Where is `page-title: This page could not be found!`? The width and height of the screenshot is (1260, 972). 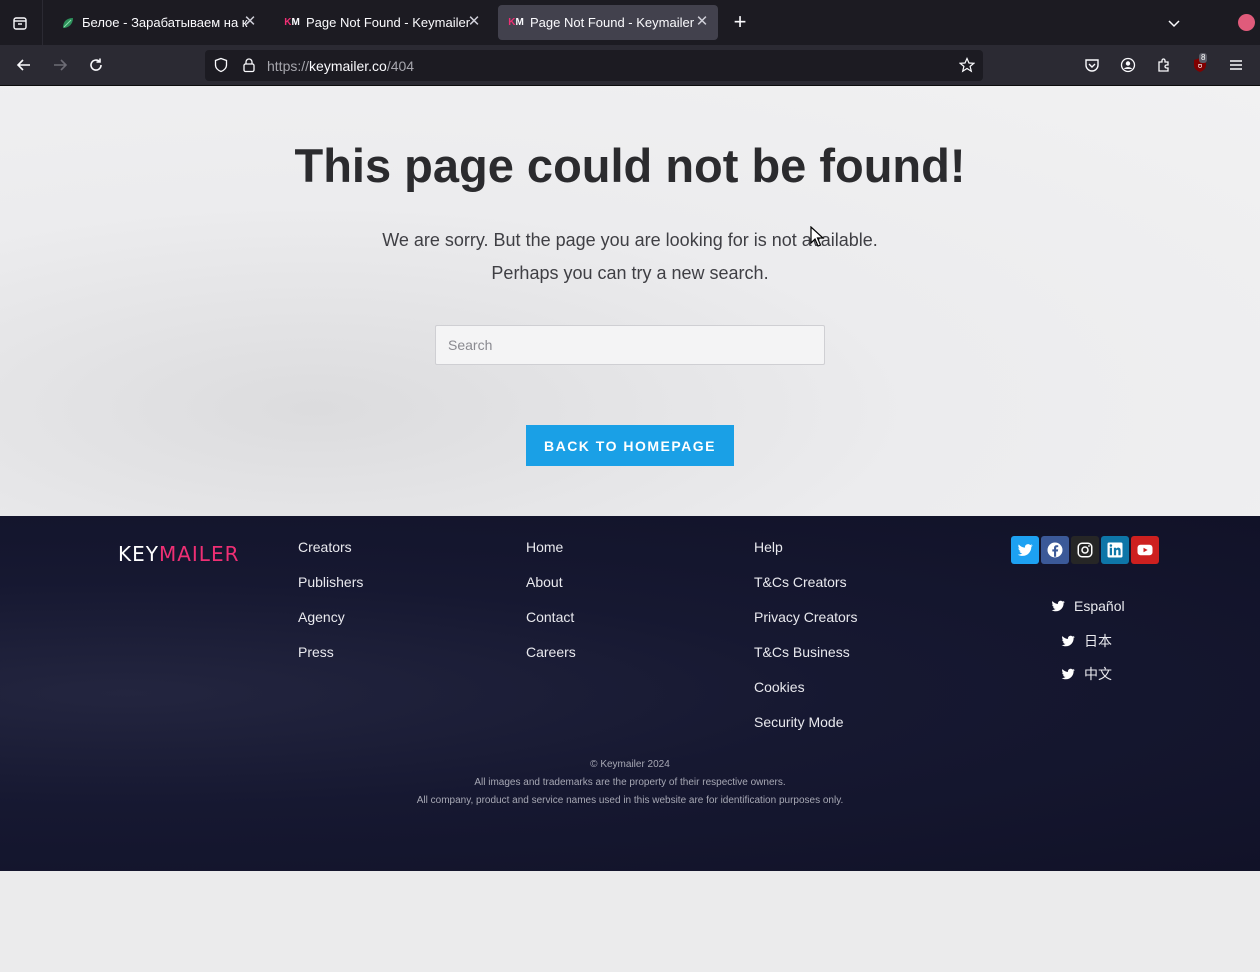
page-title: This page could not be found! is located at coordinates (630, 165).